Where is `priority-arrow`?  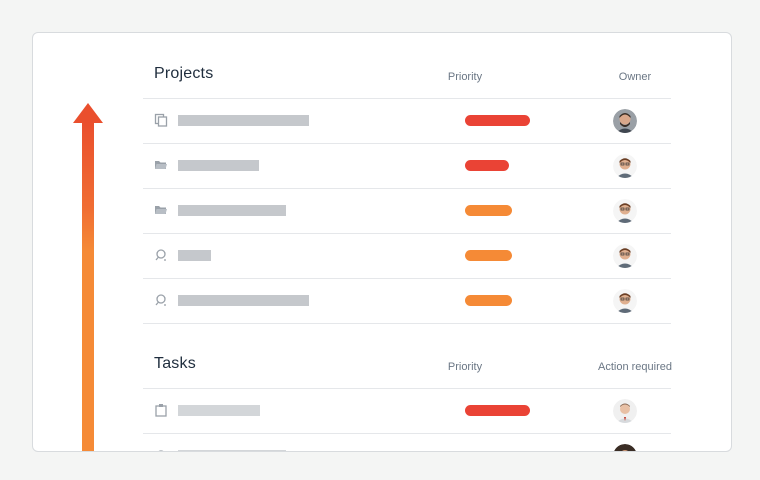 priority-arrow is located at coordinates (88, 277).